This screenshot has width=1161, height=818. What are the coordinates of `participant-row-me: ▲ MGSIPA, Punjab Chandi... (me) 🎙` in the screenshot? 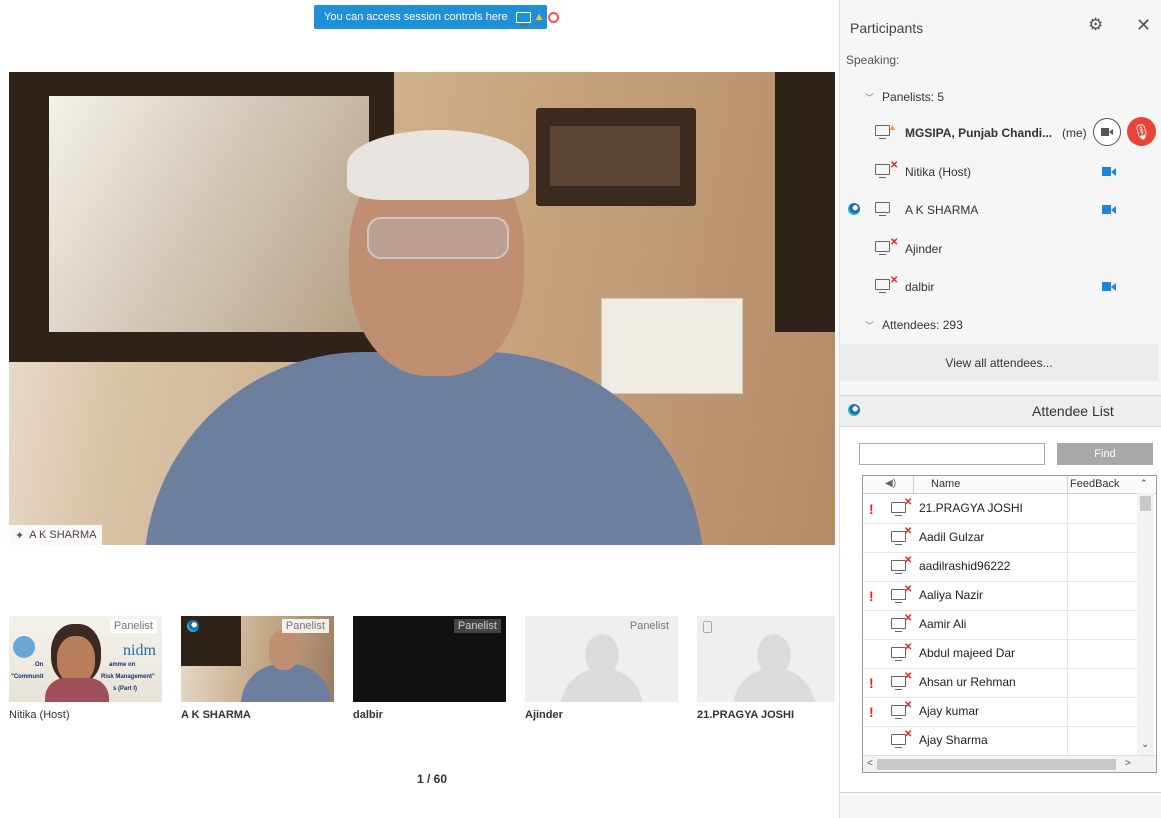 It's located at (1000, 131).